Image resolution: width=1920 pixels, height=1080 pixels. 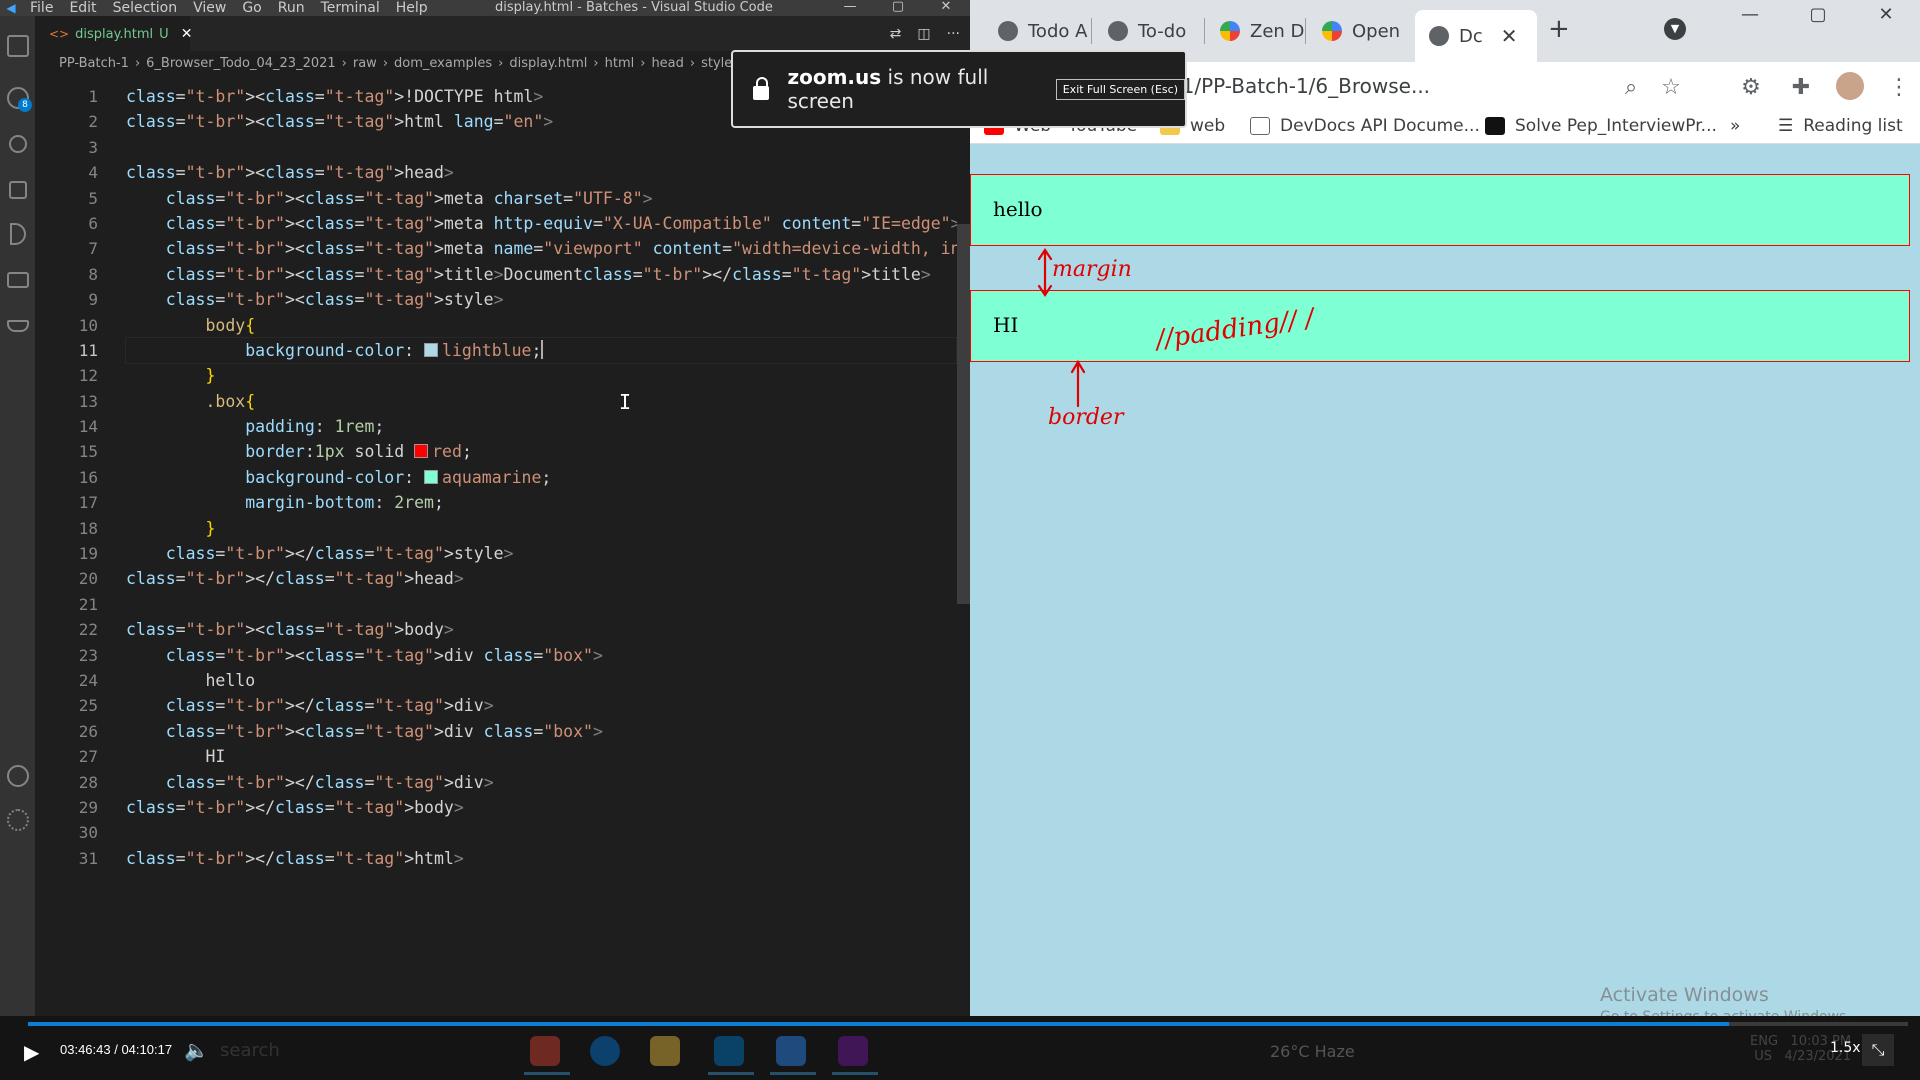 I want to click on onenote-app-icon, so click(x=855, y=1055).